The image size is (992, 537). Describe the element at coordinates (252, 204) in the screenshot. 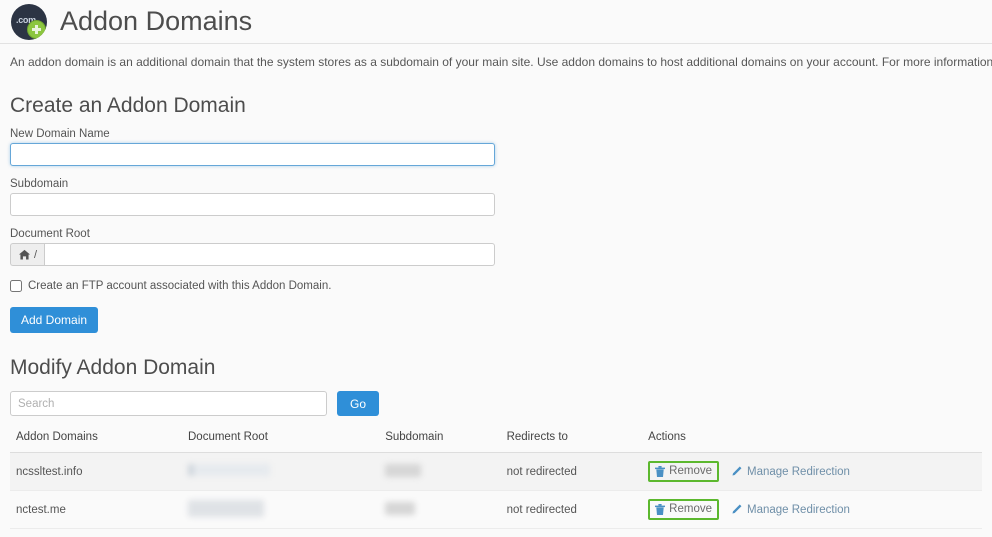

I see `subdomain-input` at that location.